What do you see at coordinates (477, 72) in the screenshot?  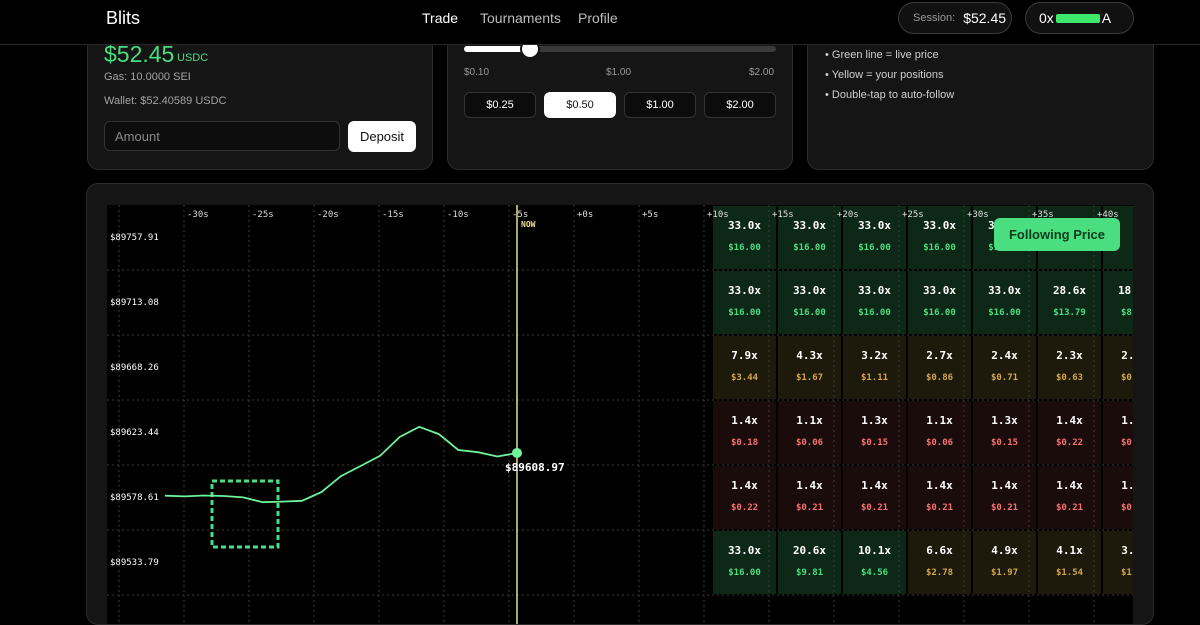 I see `slider-tick-min: $0.10` at bounding box center [477, 72].